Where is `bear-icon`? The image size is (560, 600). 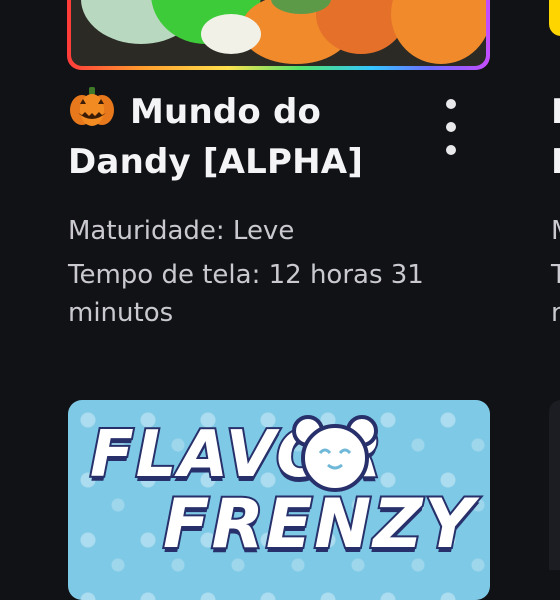
bear-icon is located at coordinates (335, 453).